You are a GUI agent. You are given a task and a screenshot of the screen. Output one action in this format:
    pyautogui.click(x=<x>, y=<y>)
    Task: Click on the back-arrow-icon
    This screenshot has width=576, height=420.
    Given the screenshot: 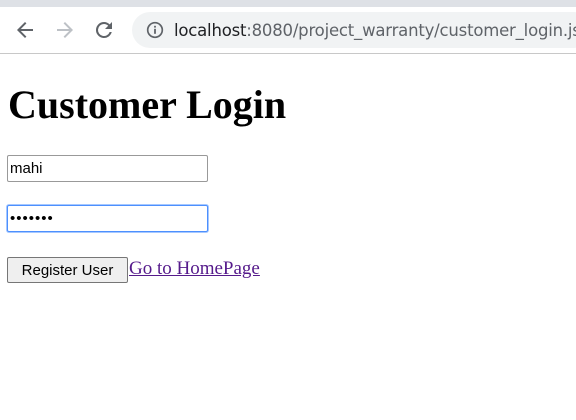 What is the action you would take?
    pyautogui.click(x=25, y=30)
    